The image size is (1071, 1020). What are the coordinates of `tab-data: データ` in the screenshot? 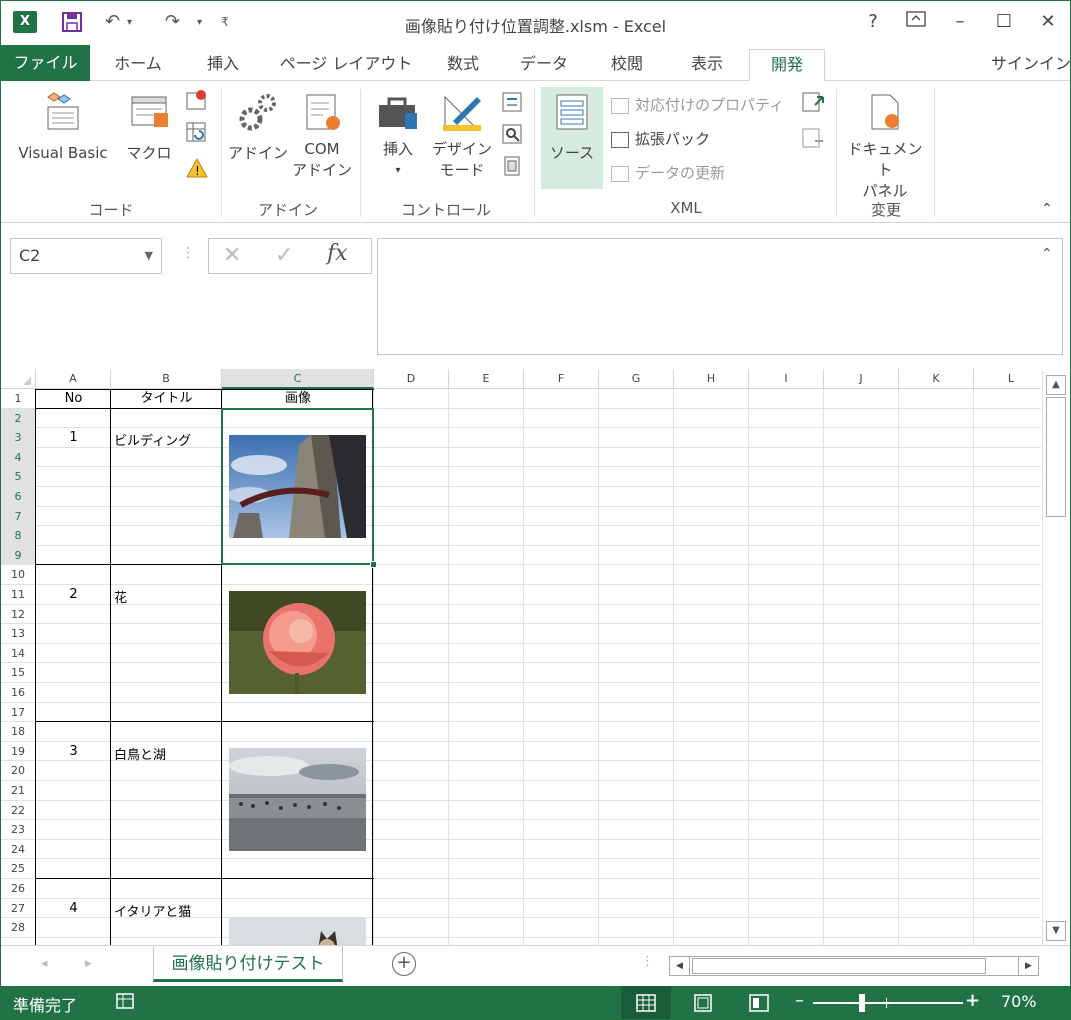 It's located at (544, 65).